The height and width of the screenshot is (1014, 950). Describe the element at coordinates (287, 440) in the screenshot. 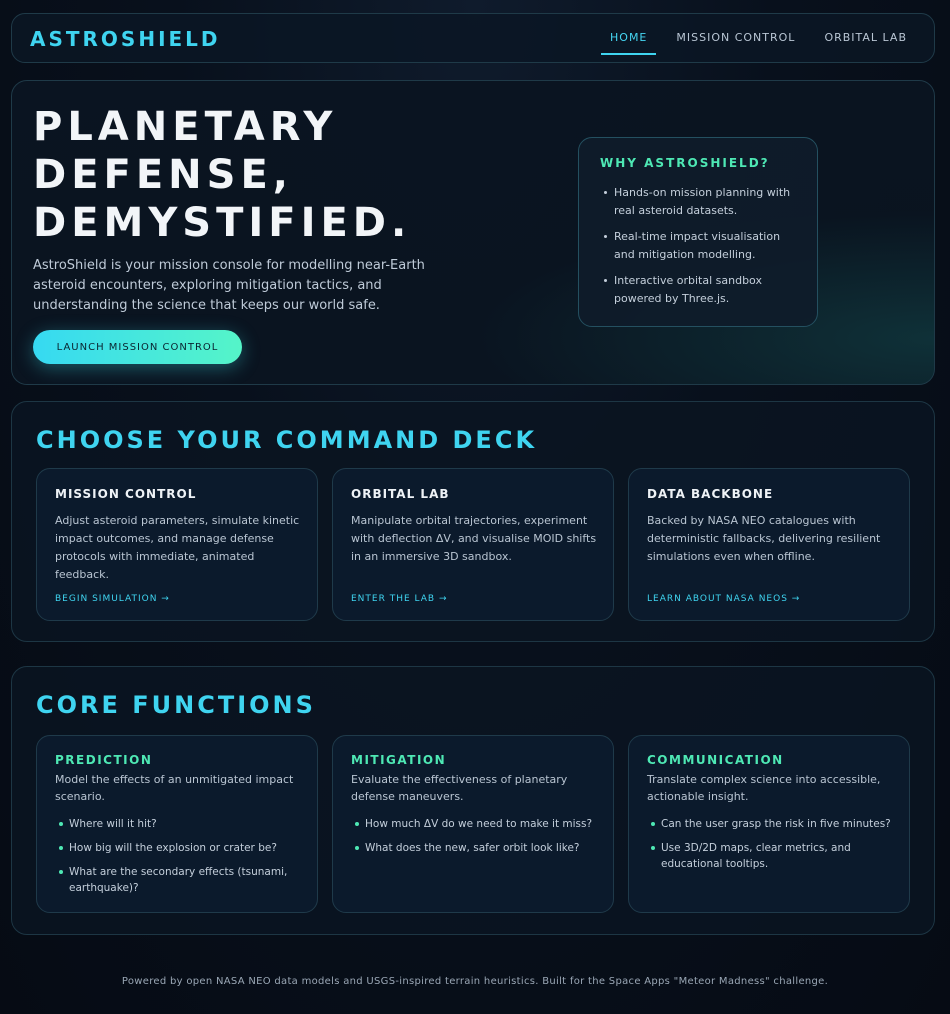

I see `command-deck-title: CHOOSE YOUR COMMAND DECK` at that location.